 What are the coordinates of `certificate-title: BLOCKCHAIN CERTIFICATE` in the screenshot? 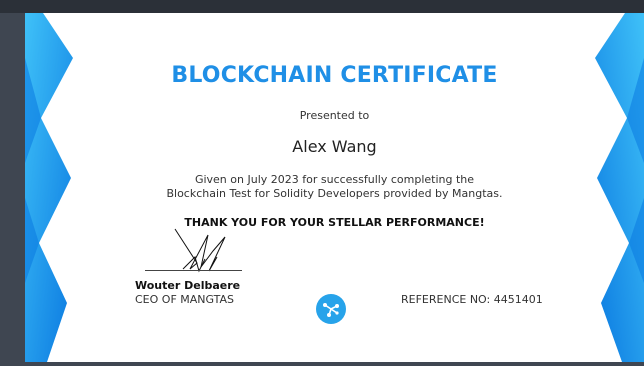 It's located at (334, 75).